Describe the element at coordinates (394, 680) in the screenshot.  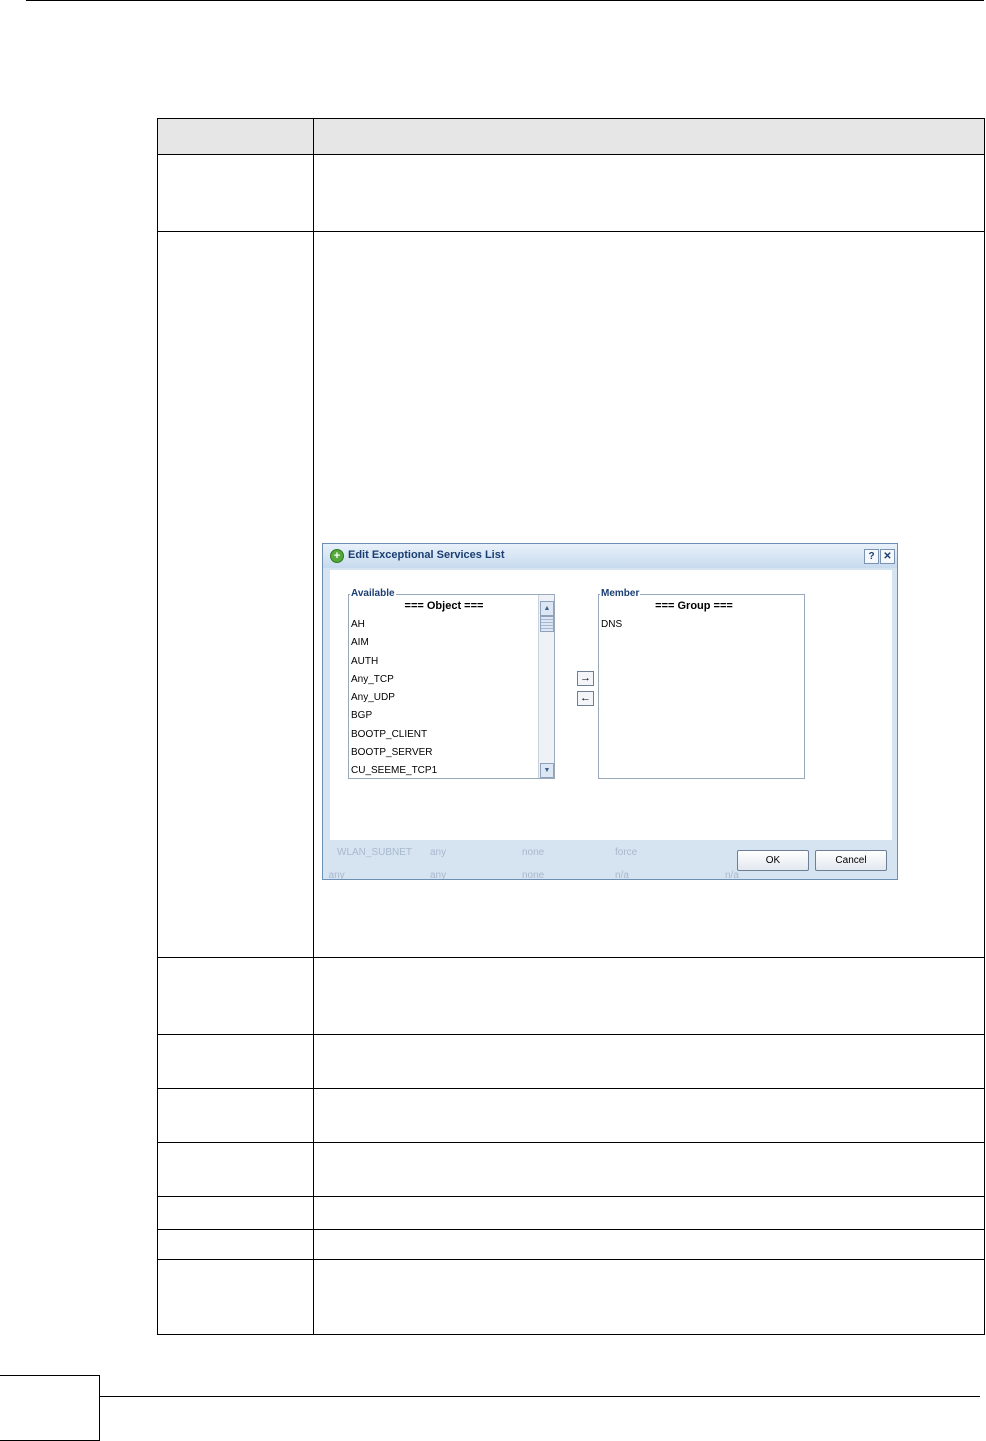
I see `available-item: Any_TCP` at that location.